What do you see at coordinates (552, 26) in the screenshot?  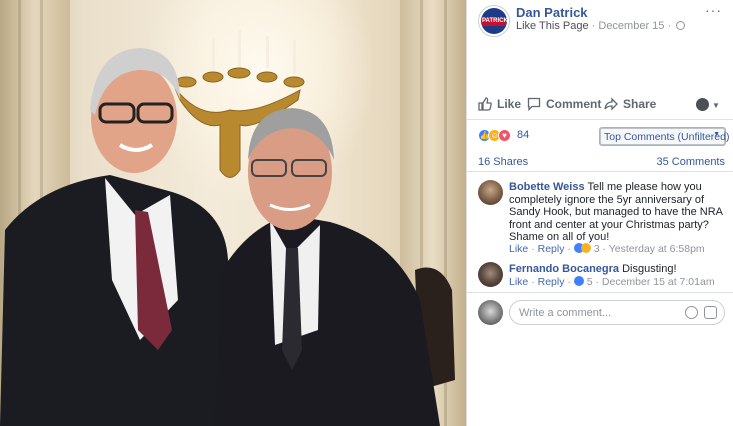 I see `like-this-page-link: Like This Page` at bounding box center [552, 26].